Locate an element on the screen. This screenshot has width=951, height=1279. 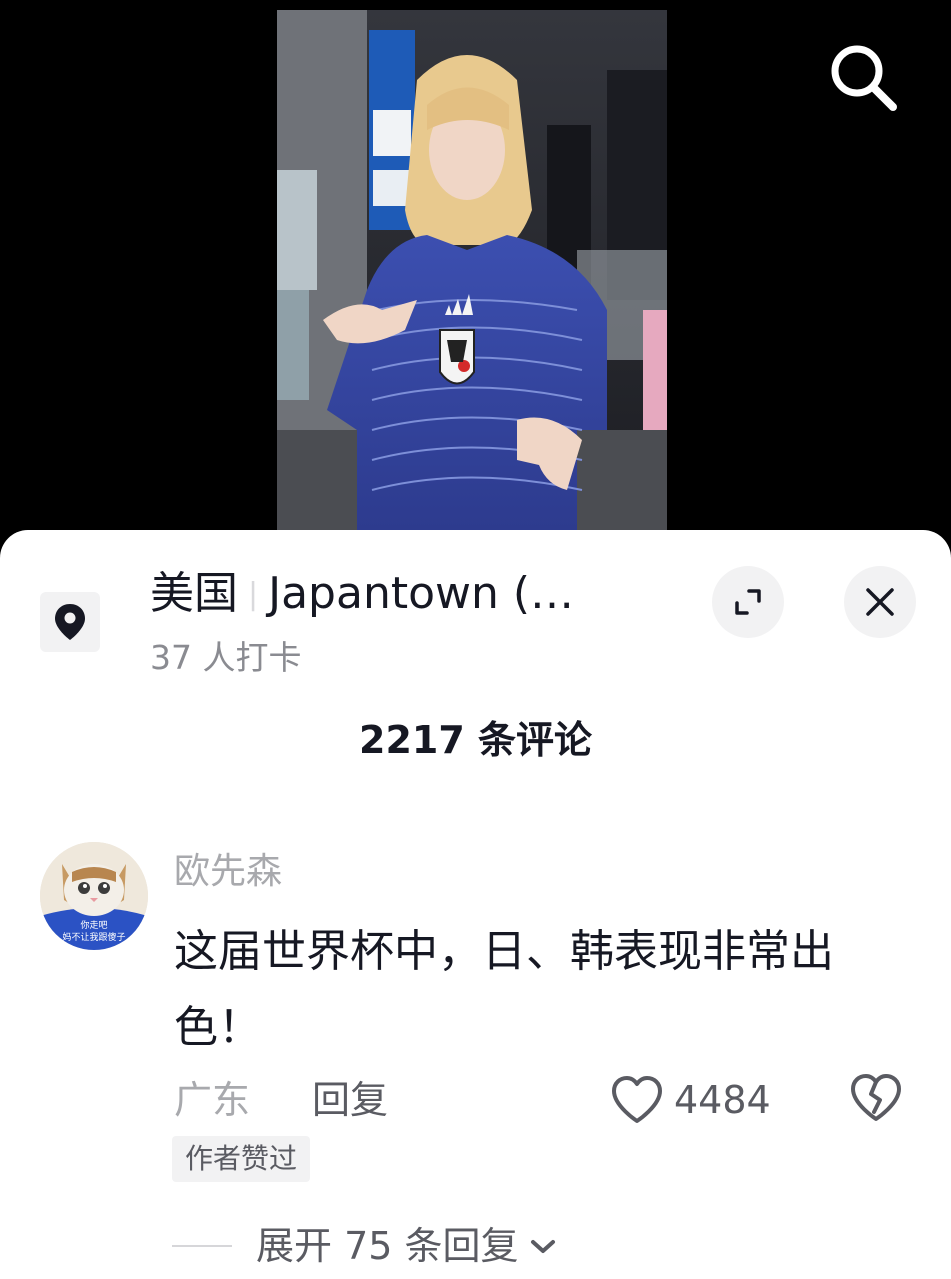
search-button is located at coordinates (863, 77).